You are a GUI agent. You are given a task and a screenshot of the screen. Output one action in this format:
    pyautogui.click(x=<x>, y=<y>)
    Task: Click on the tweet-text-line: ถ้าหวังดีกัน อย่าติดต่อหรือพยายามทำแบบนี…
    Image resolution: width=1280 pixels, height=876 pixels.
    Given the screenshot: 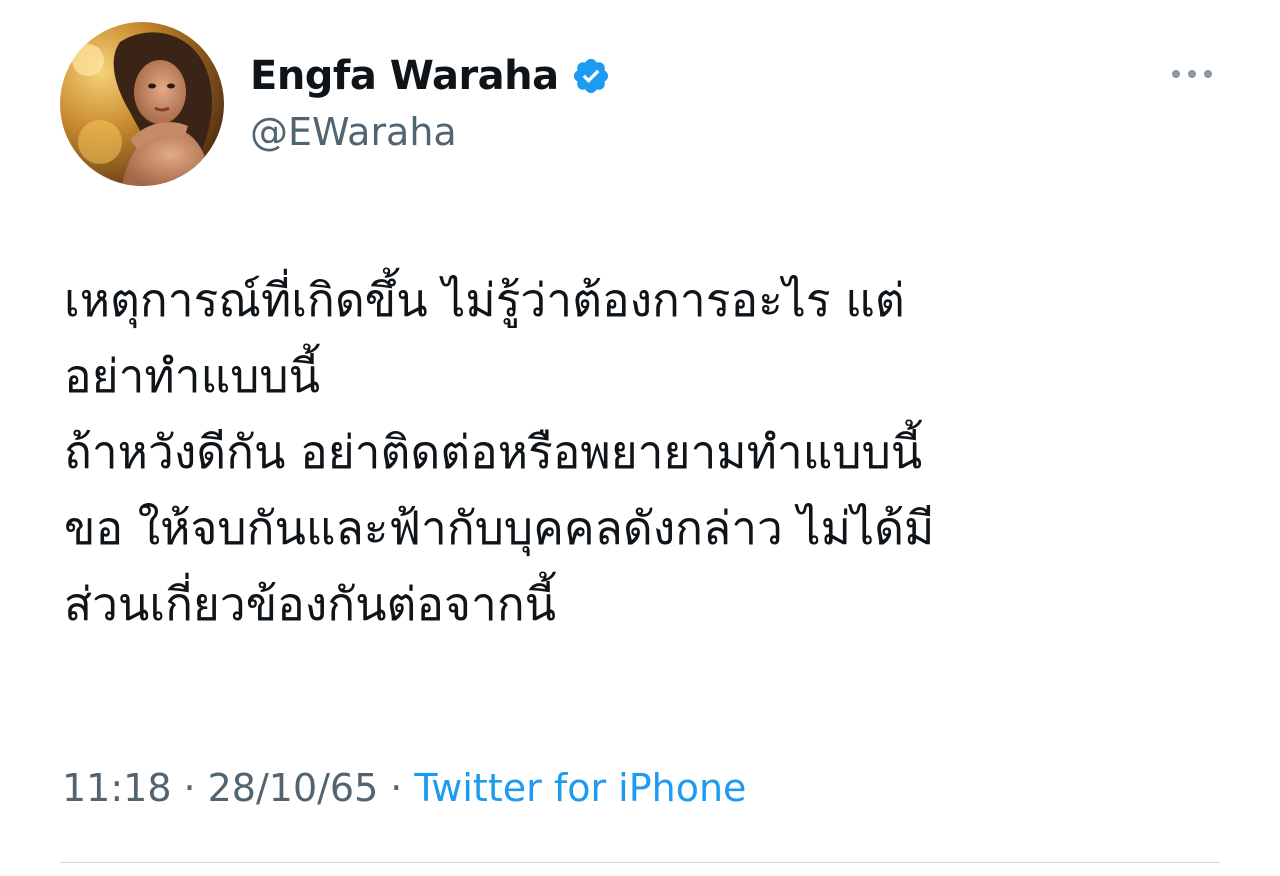 What is the action you would take?
    pyautogui.click(x=493, y=452)
    